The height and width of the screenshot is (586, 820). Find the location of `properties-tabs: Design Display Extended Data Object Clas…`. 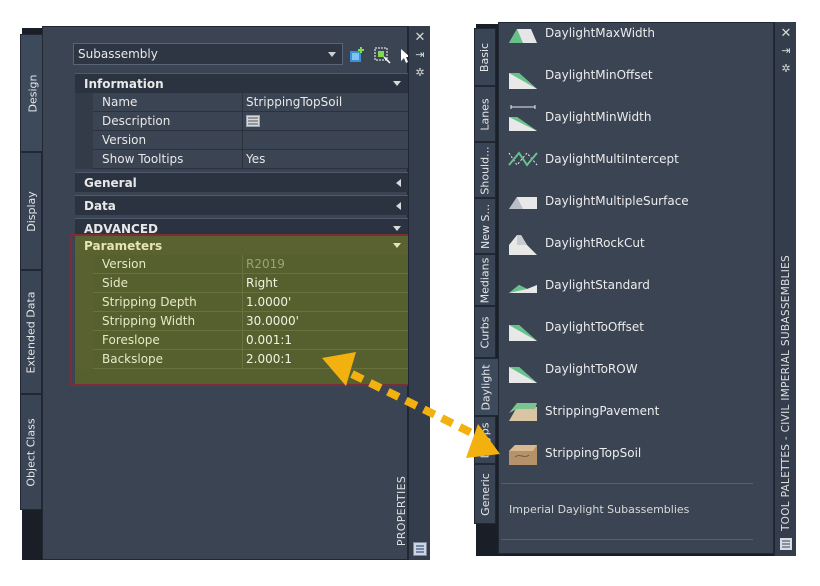

properties-tabs: Design Display Extended Data Object Clas… is located at coordinates (32, 268).